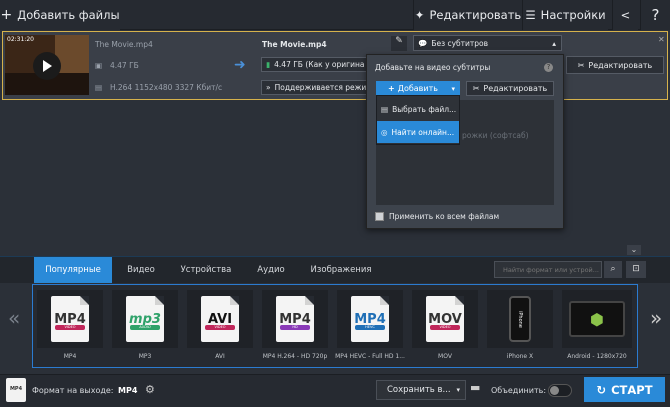 The width and height of the screenshot is (670, 407). What do you see at coordinates (73, 390) in the screenshot?
I see `output-format-label: Формат на выходе:` at bounding box center [73, 390].